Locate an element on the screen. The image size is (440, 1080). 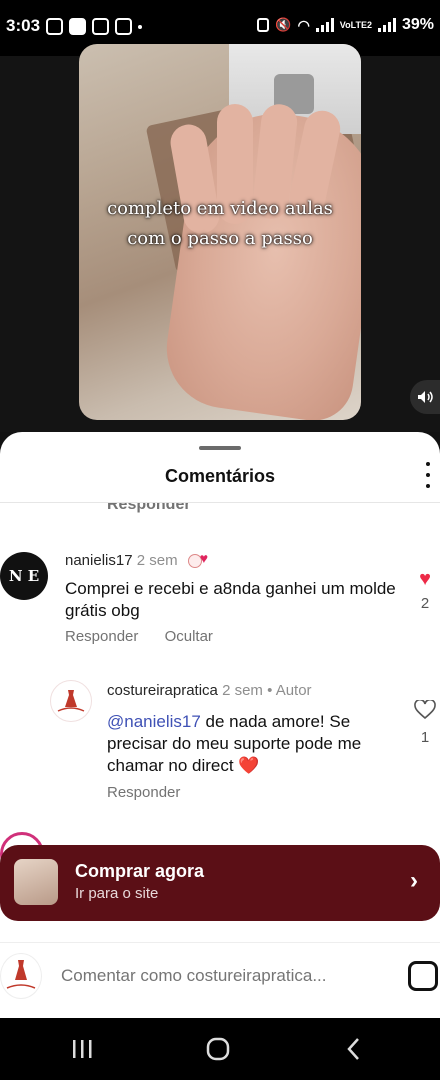
comment-username: costureirapratica 2 sem • Autor is located at coordinates (209, 690).